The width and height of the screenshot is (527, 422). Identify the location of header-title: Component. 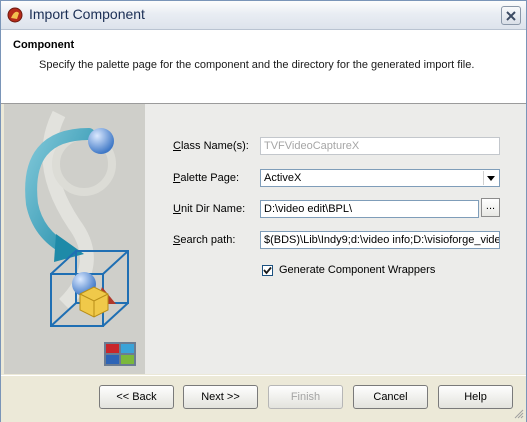
(44, 45).